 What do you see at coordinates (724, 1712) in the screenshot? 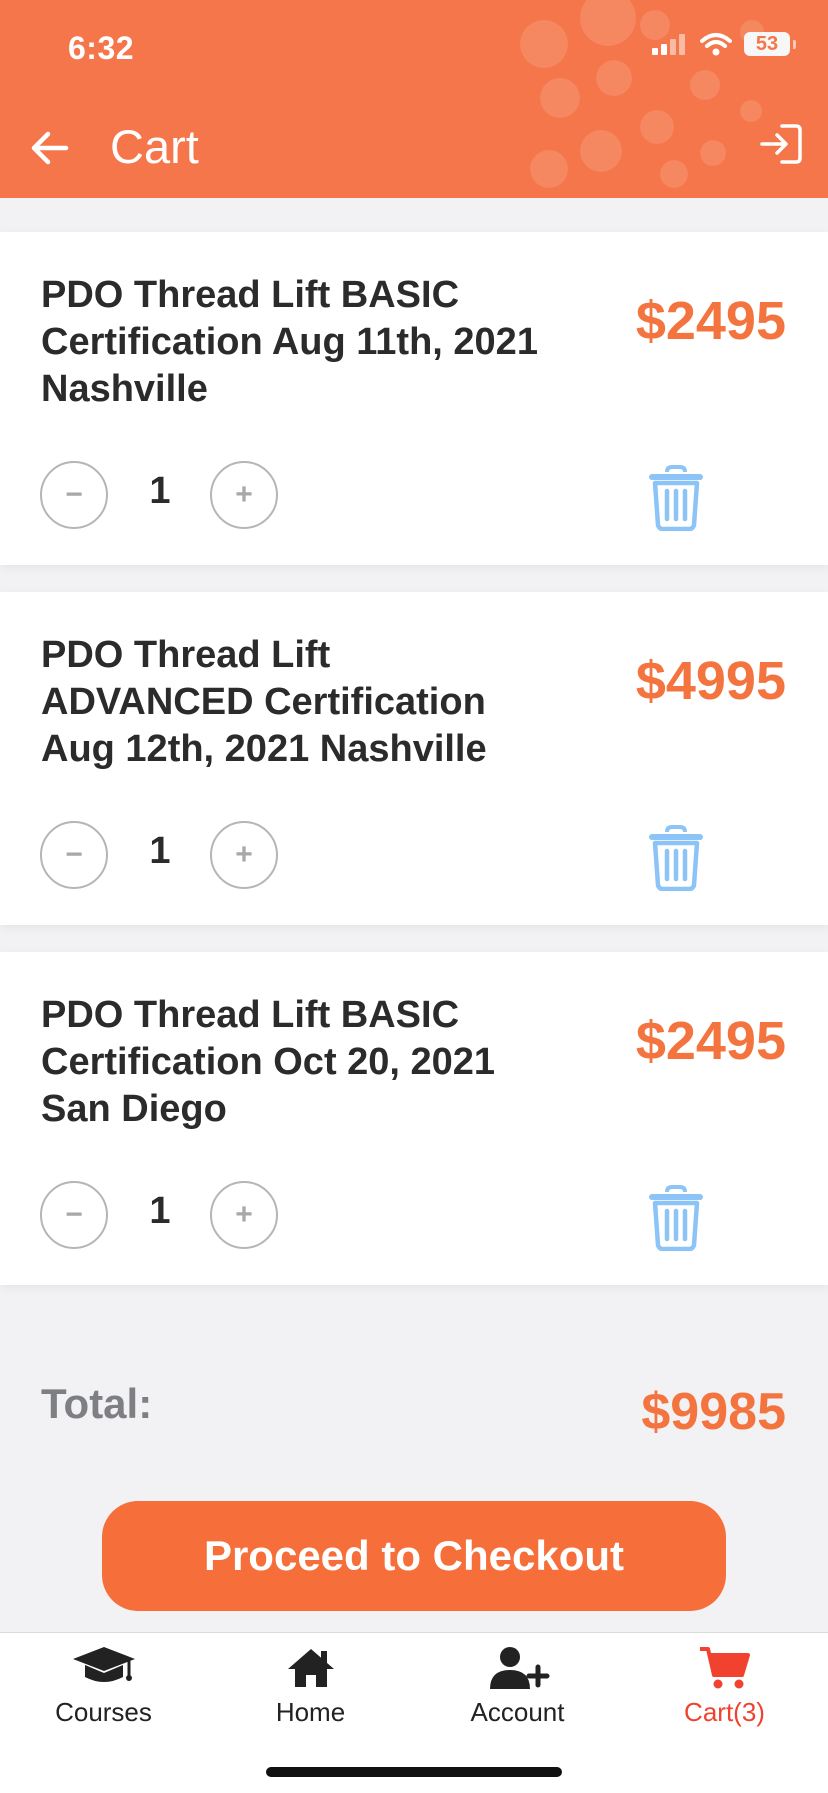
I see `tab-label: Cart(3)` at bounding box center [724, 1712].